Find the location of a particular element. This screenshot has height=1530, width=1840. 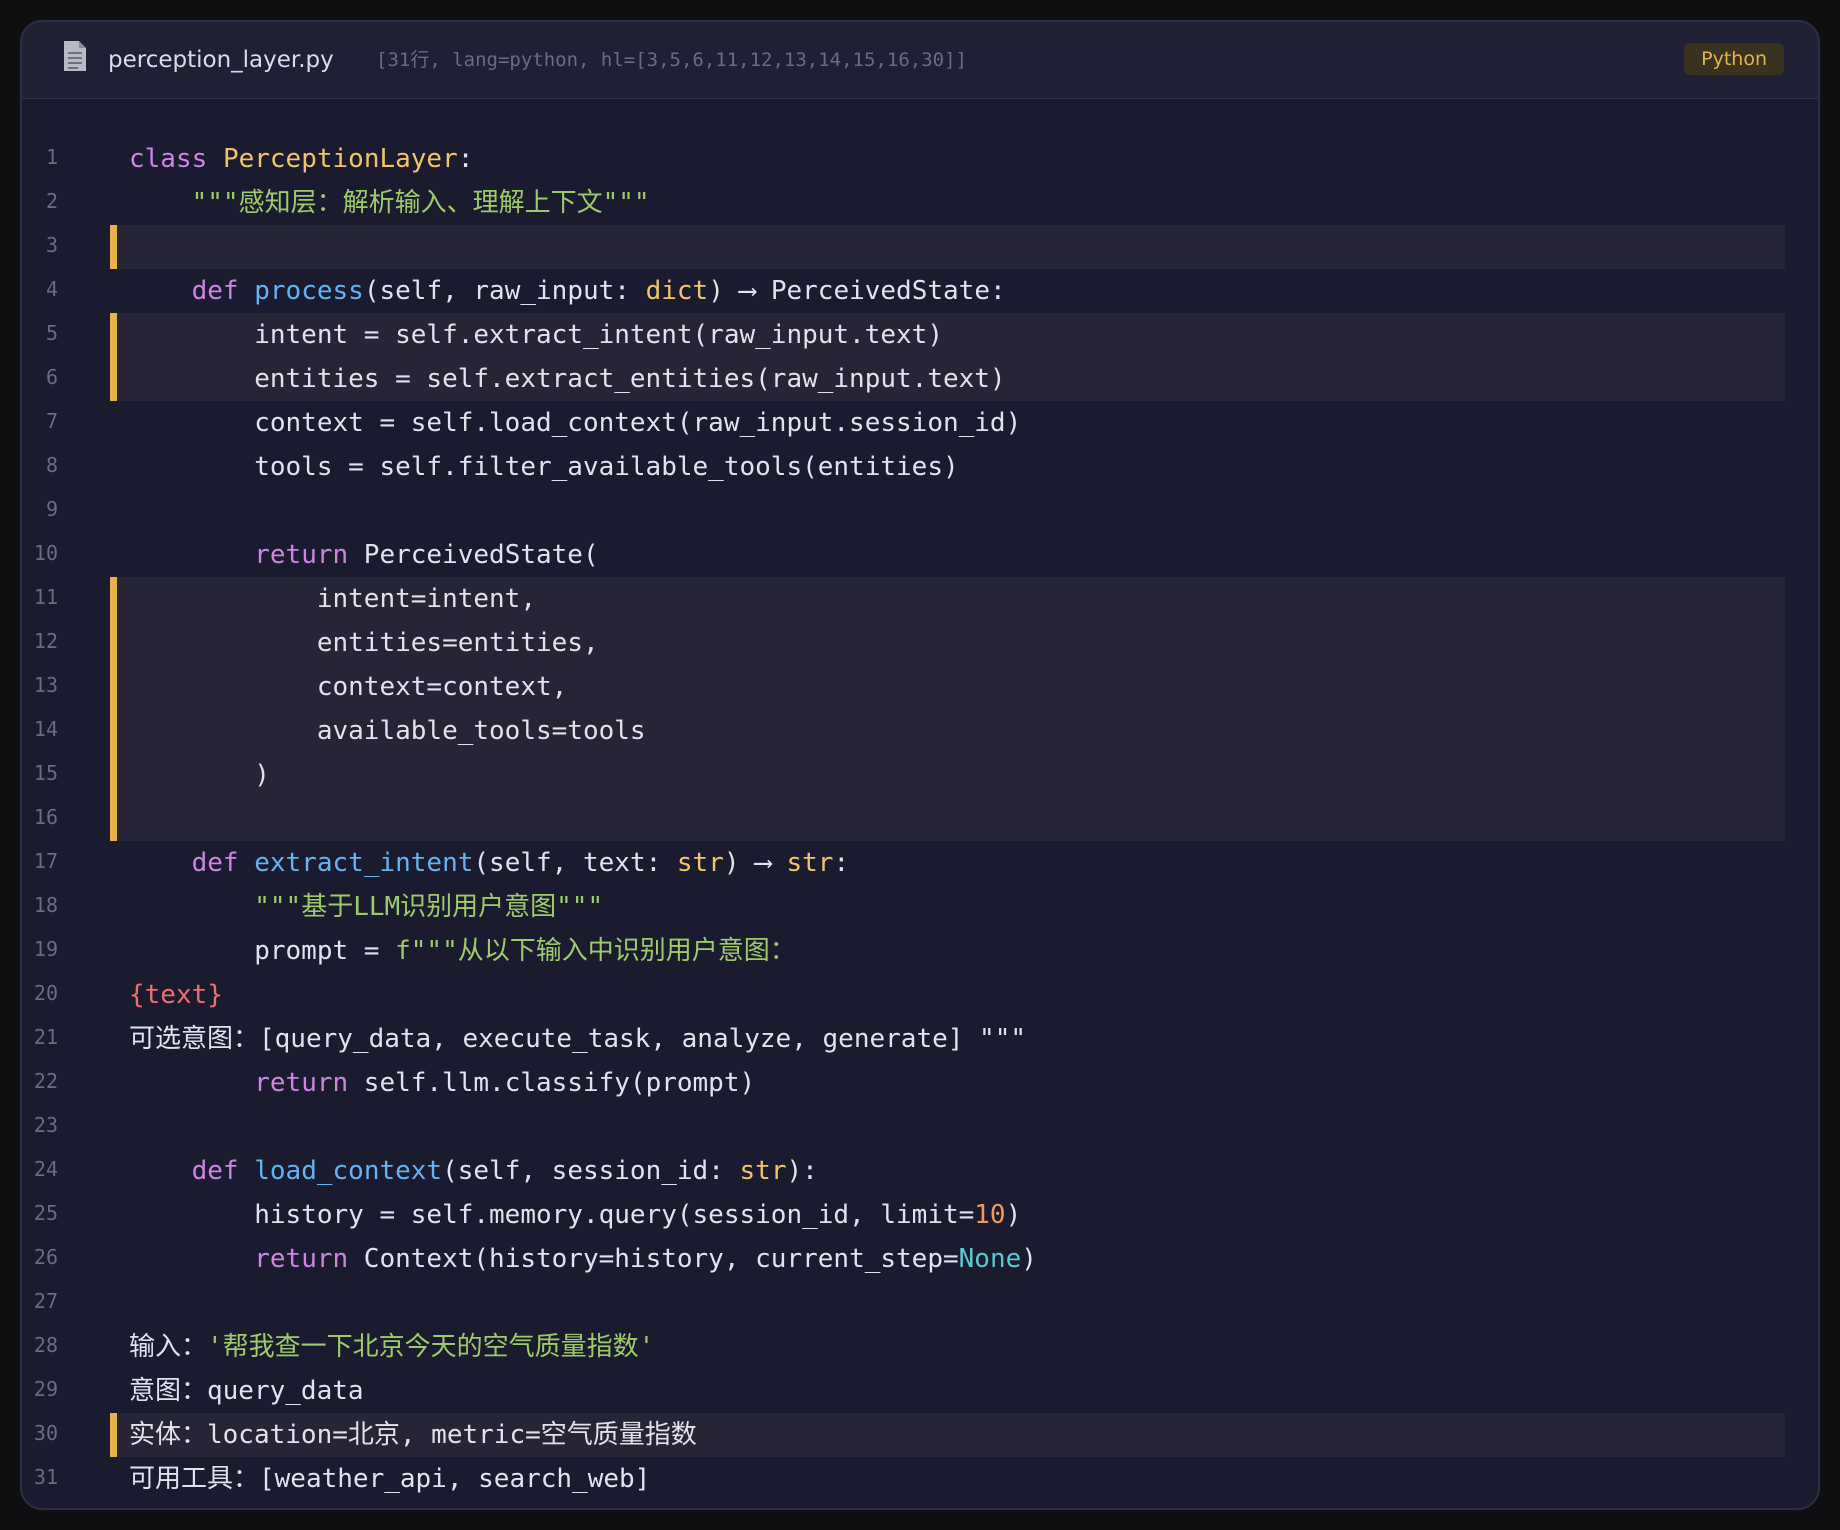

document-icon is located at coordinates (75, 56).